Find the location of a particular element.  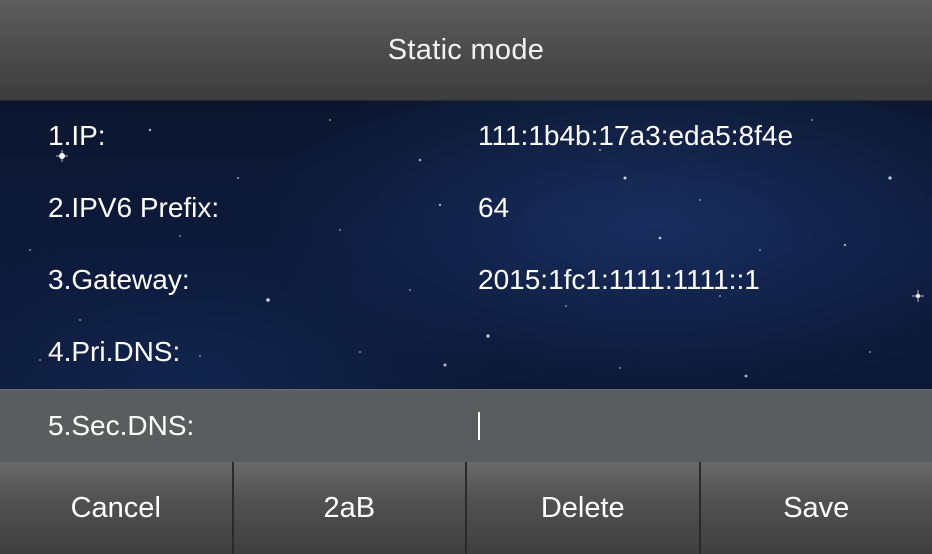

screen-title: Static mode is located at coordinates (466, 49).